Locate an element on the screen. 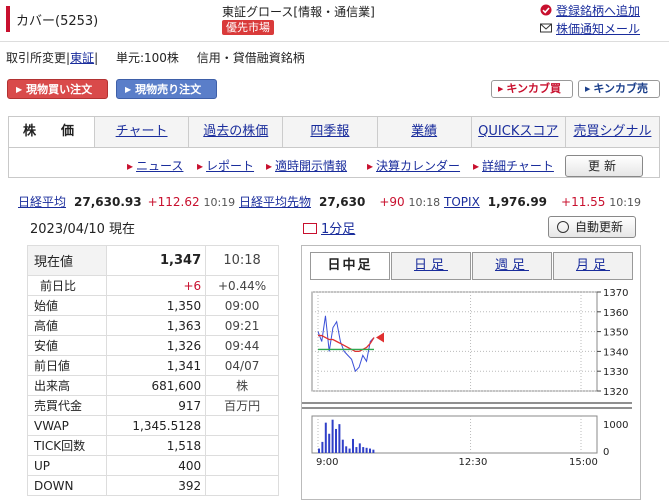 This screenshot has height=502, width=669. quote-label: TICK回数 is located at coordinates (67, 445).